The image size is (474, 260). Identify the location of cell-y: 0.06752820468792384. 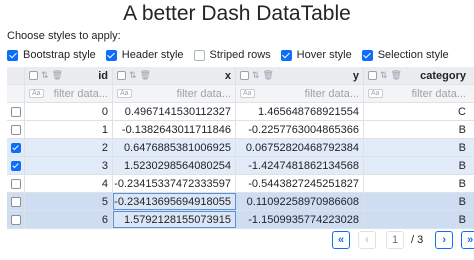
(300, 147).